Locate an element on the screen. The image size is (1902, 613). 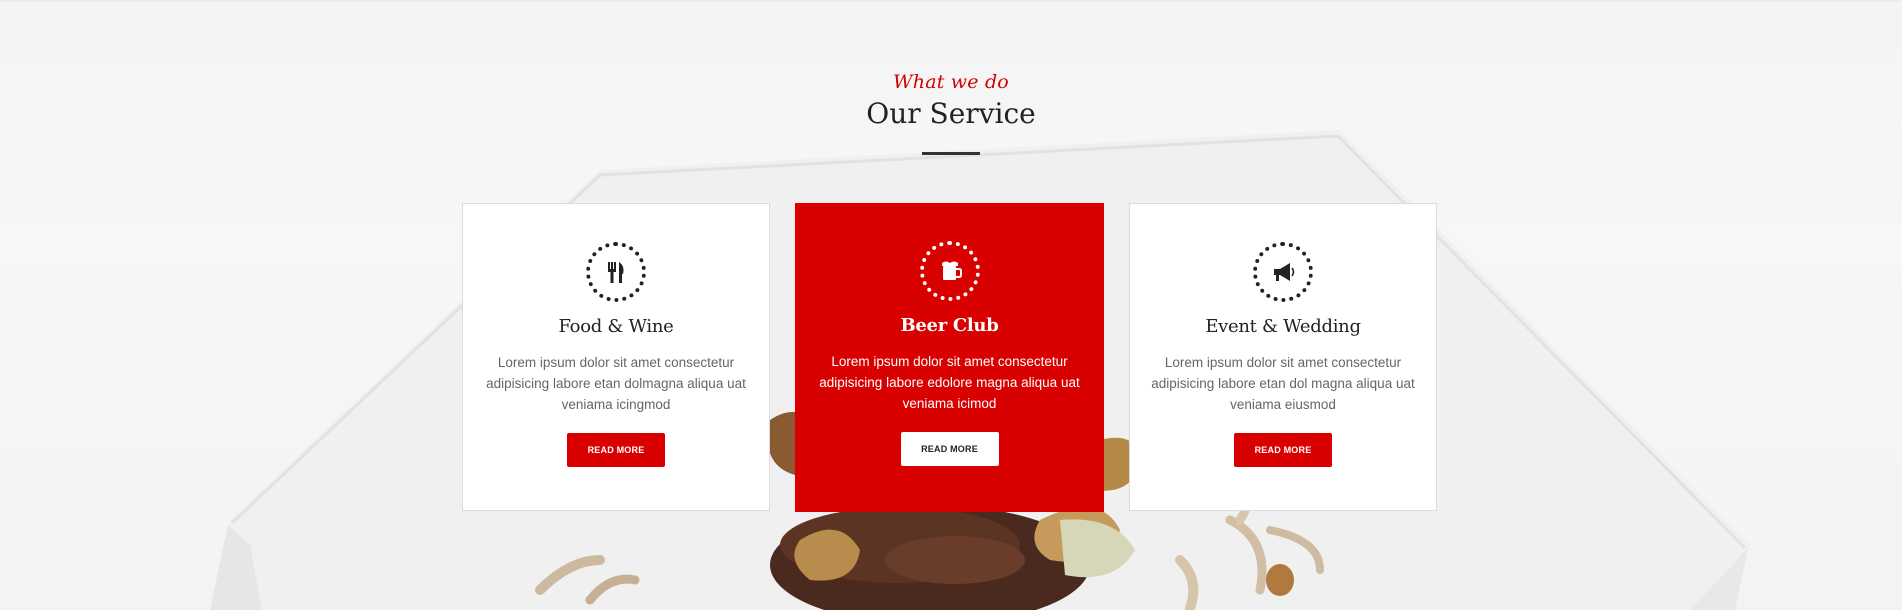
title-underline is located at coordinates (951, 153).